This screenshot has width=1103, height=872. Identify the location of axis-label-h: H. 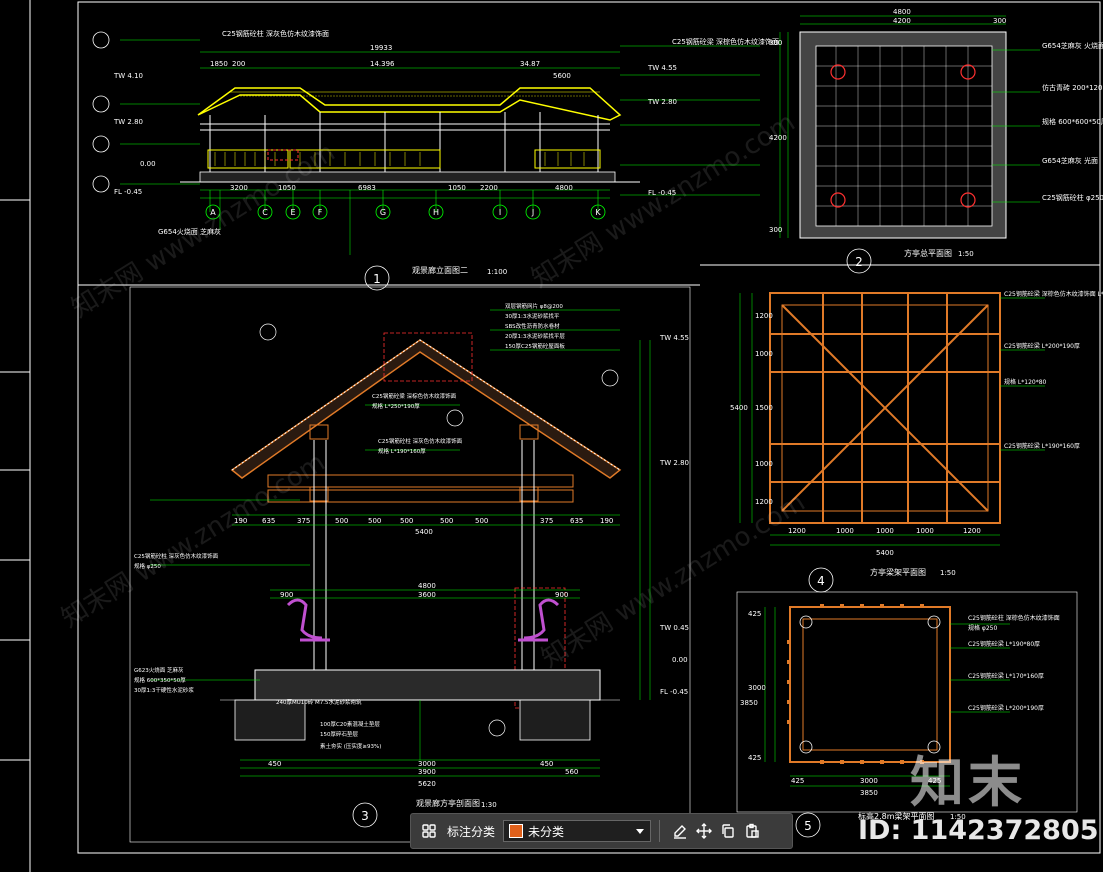
(436, 212).